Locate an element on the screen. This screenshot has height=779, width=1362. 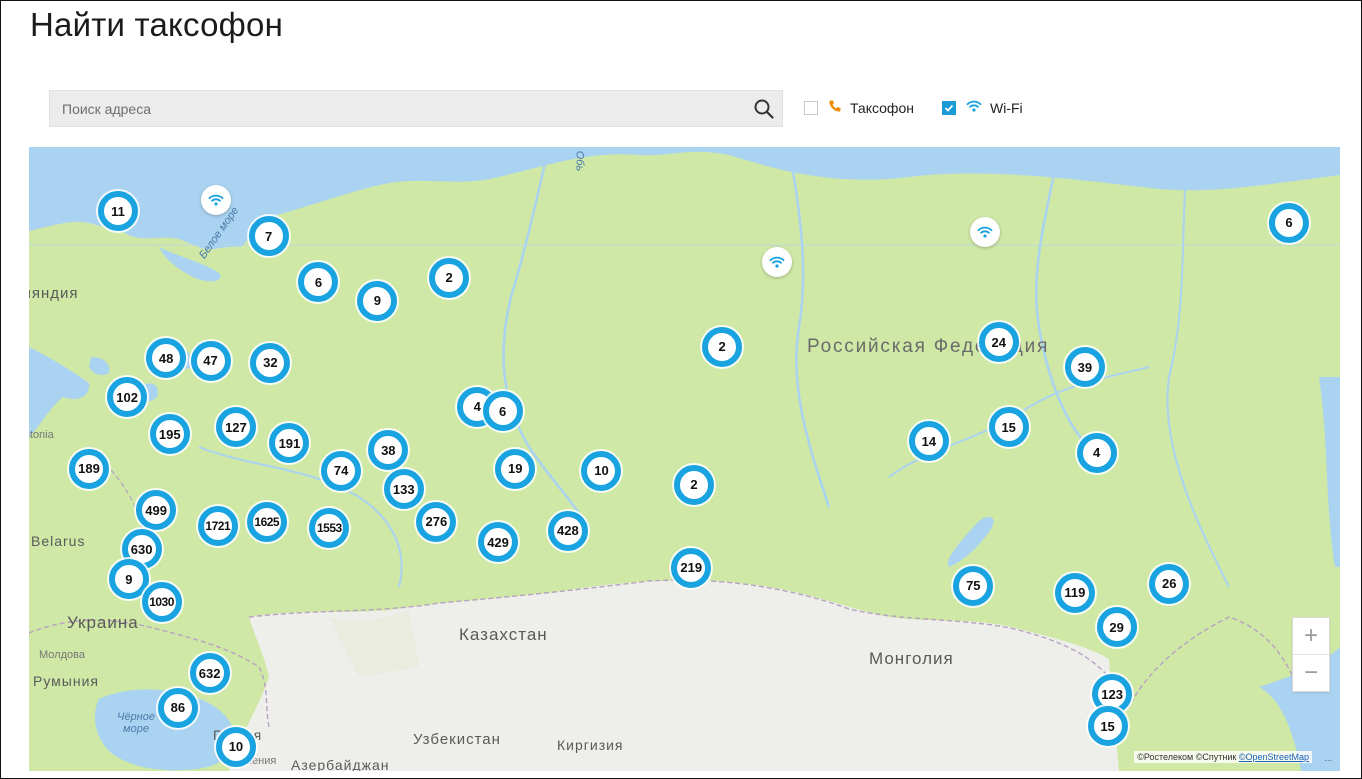
cluster-marker: 219 is located at coordinates (691, 567).